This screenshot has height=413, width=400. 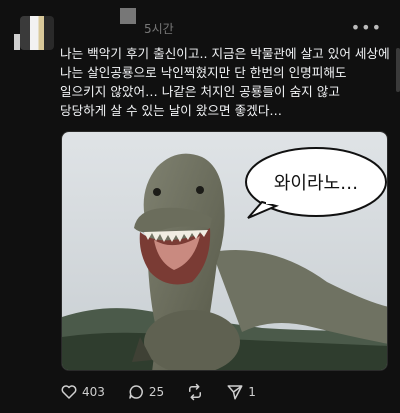 I want to click on post-actions: 403 25 1, so click(x=158, y=392).